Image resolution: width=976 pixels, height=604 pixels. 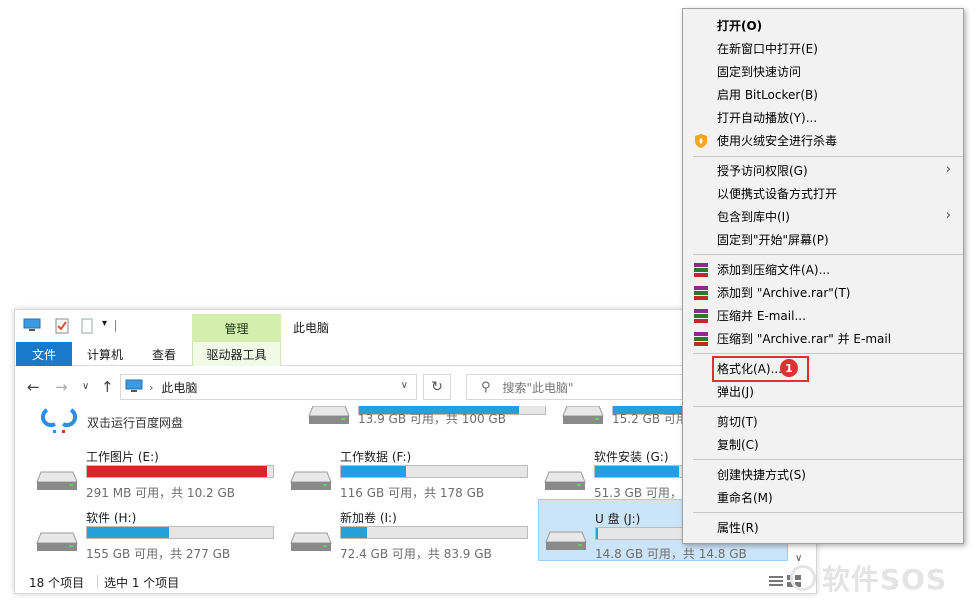 I want to click on drive-space: 72.4 GB 可用，共 83.9 GB, so click(x=416, y=554).